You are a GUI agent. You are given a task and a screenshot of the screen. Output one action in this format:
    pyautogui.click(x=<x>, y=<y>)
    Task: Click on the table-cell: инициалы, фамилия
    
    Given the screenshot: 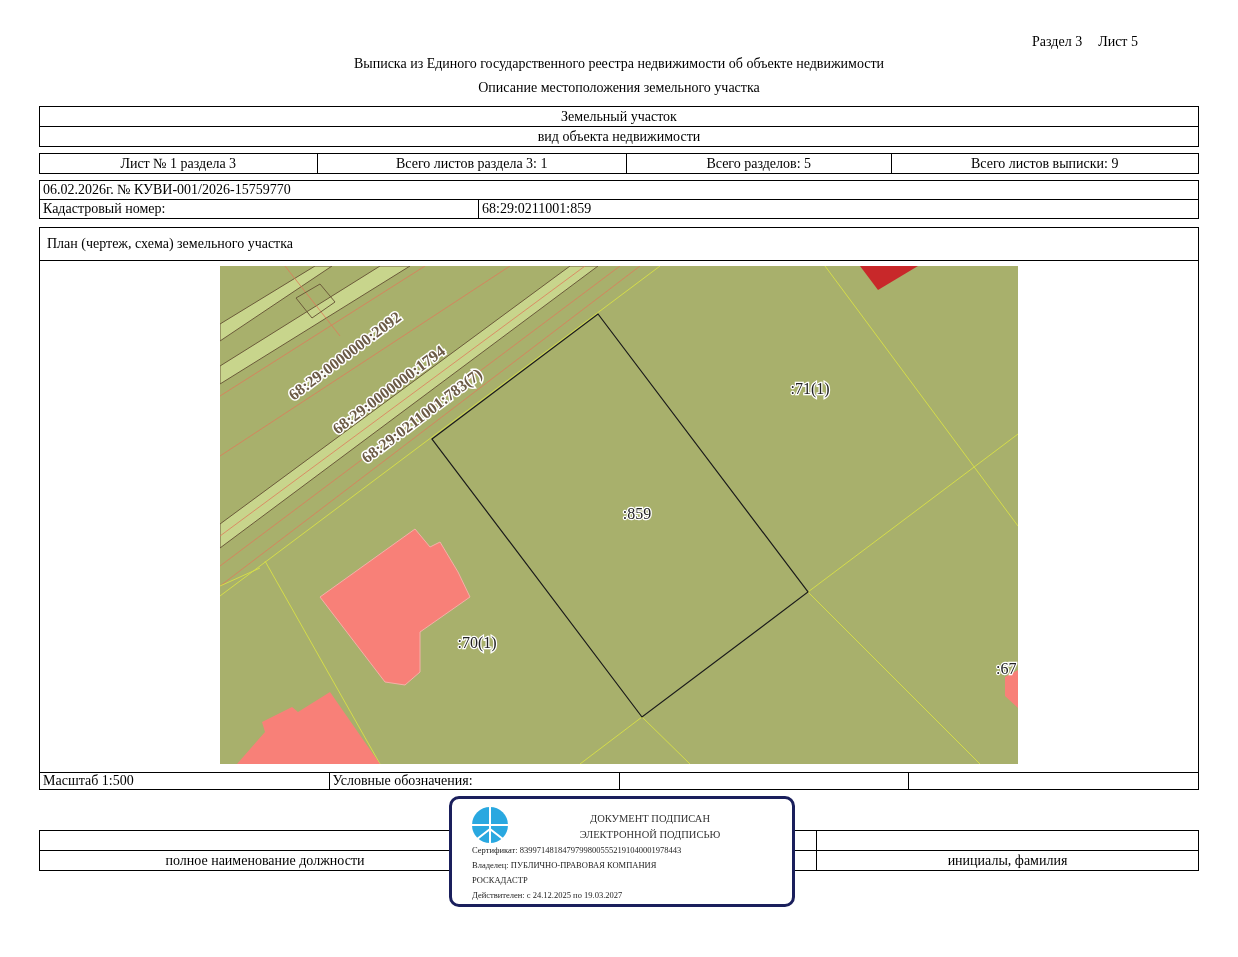 What is the action you would take?
    pyautogui.click(x=1007, y=860)
    